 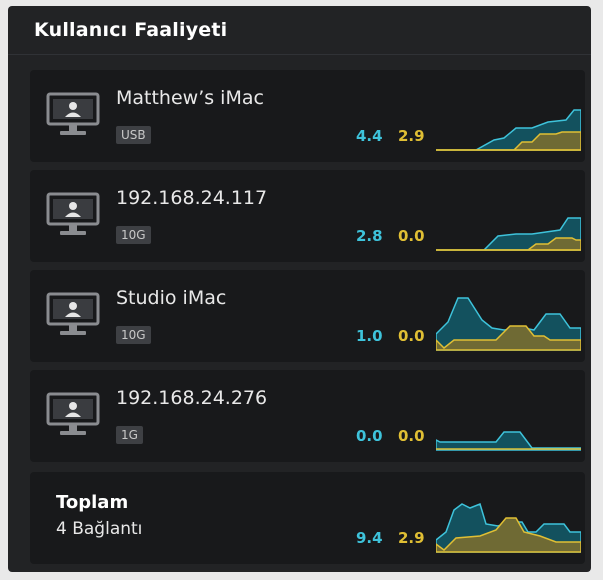 What do you see at coordinates (369, 236) in the screenshot?
I see `upload-value: 2.8` at bounding box center [369, 236].